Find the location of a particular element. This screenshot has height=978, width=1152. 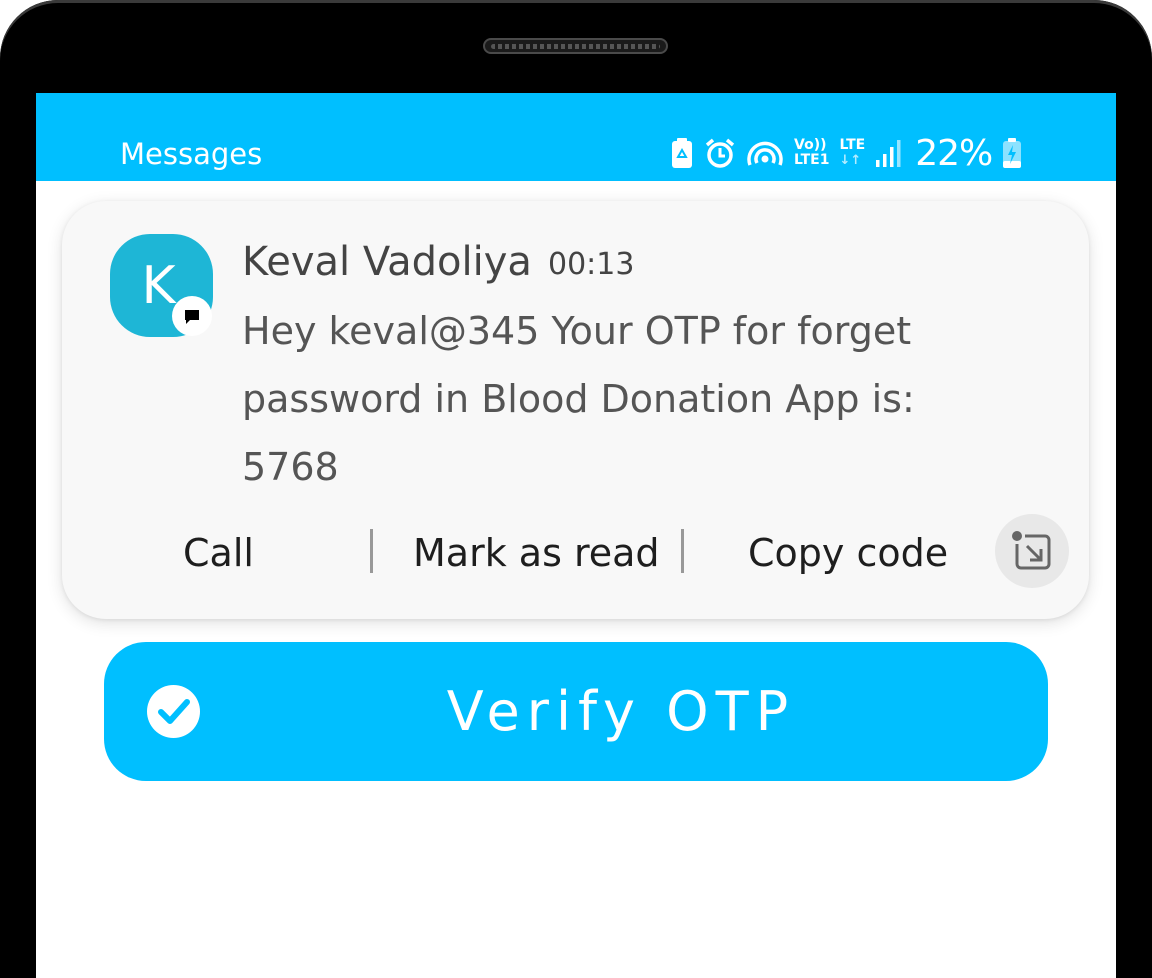

call-button: Call is located at coordinates (218, 553).